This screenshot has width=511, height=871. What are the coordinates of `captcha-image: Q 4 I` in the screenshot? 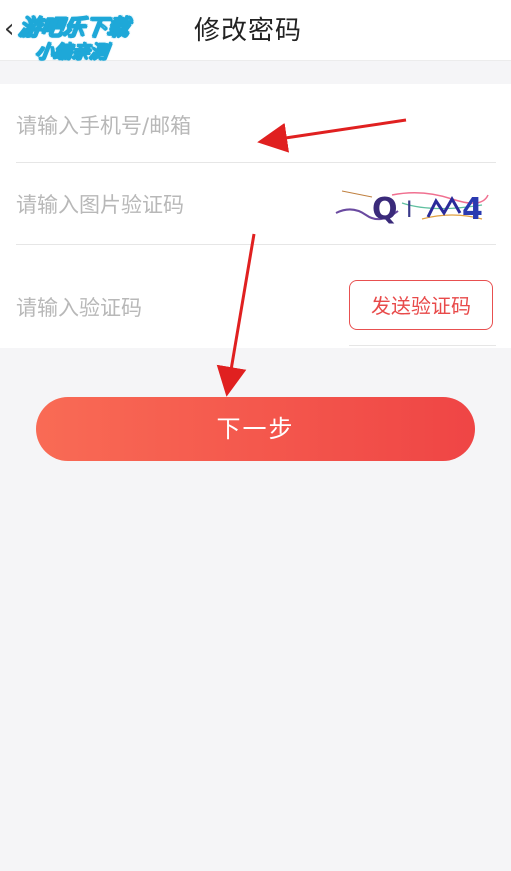 It's located at (411, 205).